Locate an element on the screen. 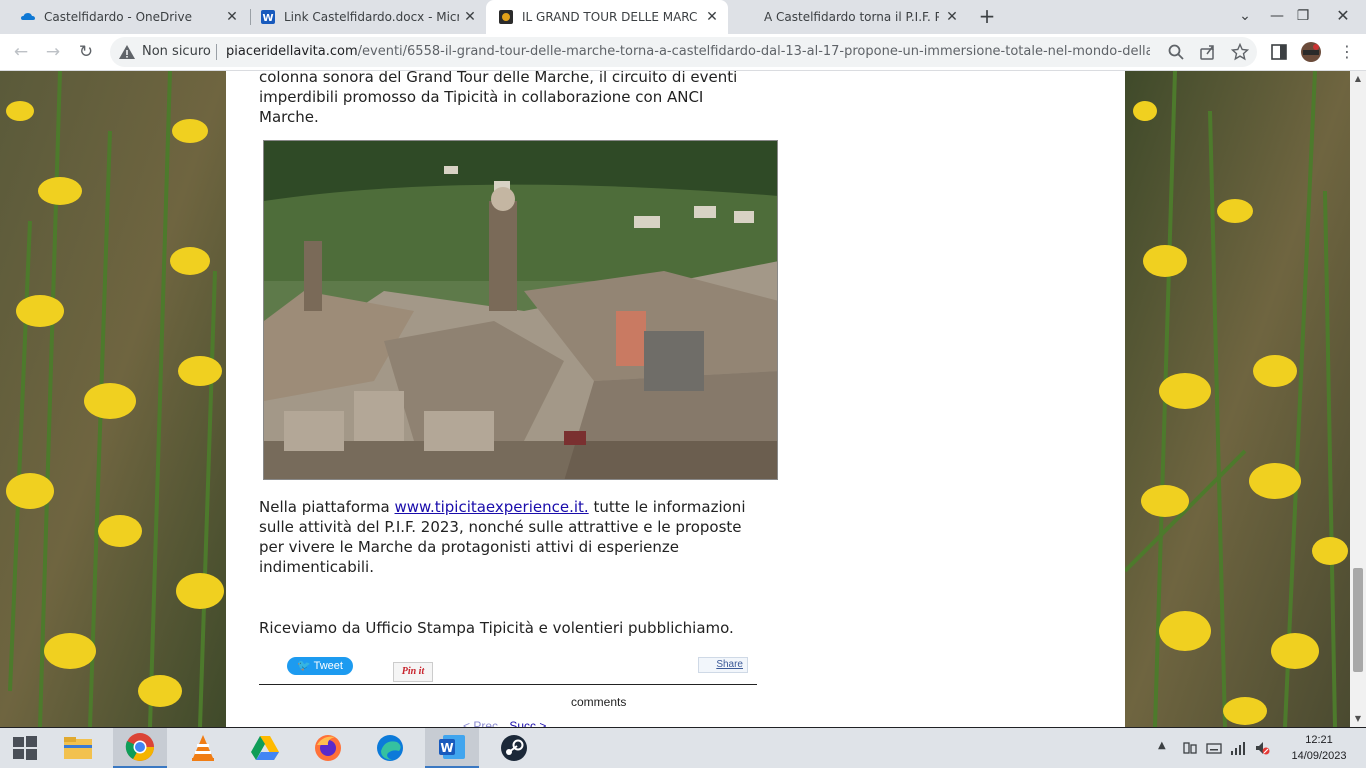 This screenshot has width=1366, height=768. taskbar-file-explorer is located at coordinates (78, 748).